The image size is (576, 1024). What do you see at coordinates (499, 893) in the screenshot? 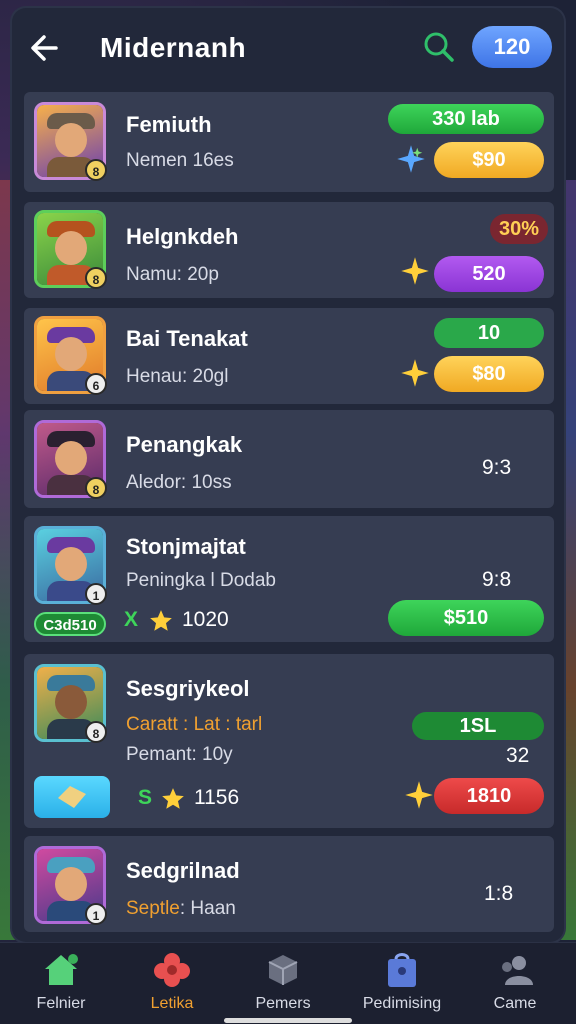
I see `item-value: 1:8` at bounding box center [499, 893].